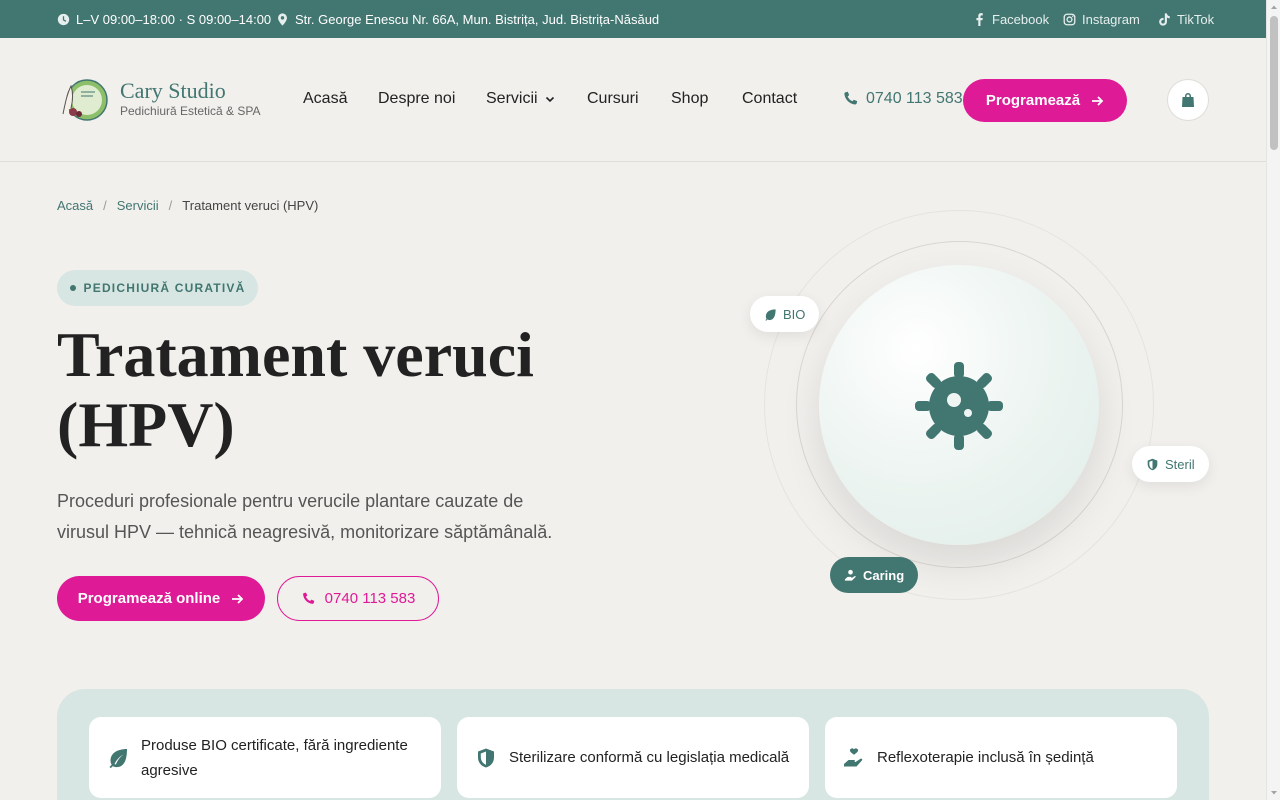 The width and height of the screenshot is (1280, 800). What do you see at coordinates (325, 99) in the screenshot?
I see `nav-item-acasa: Acasă` at bounding box center [325, 99].